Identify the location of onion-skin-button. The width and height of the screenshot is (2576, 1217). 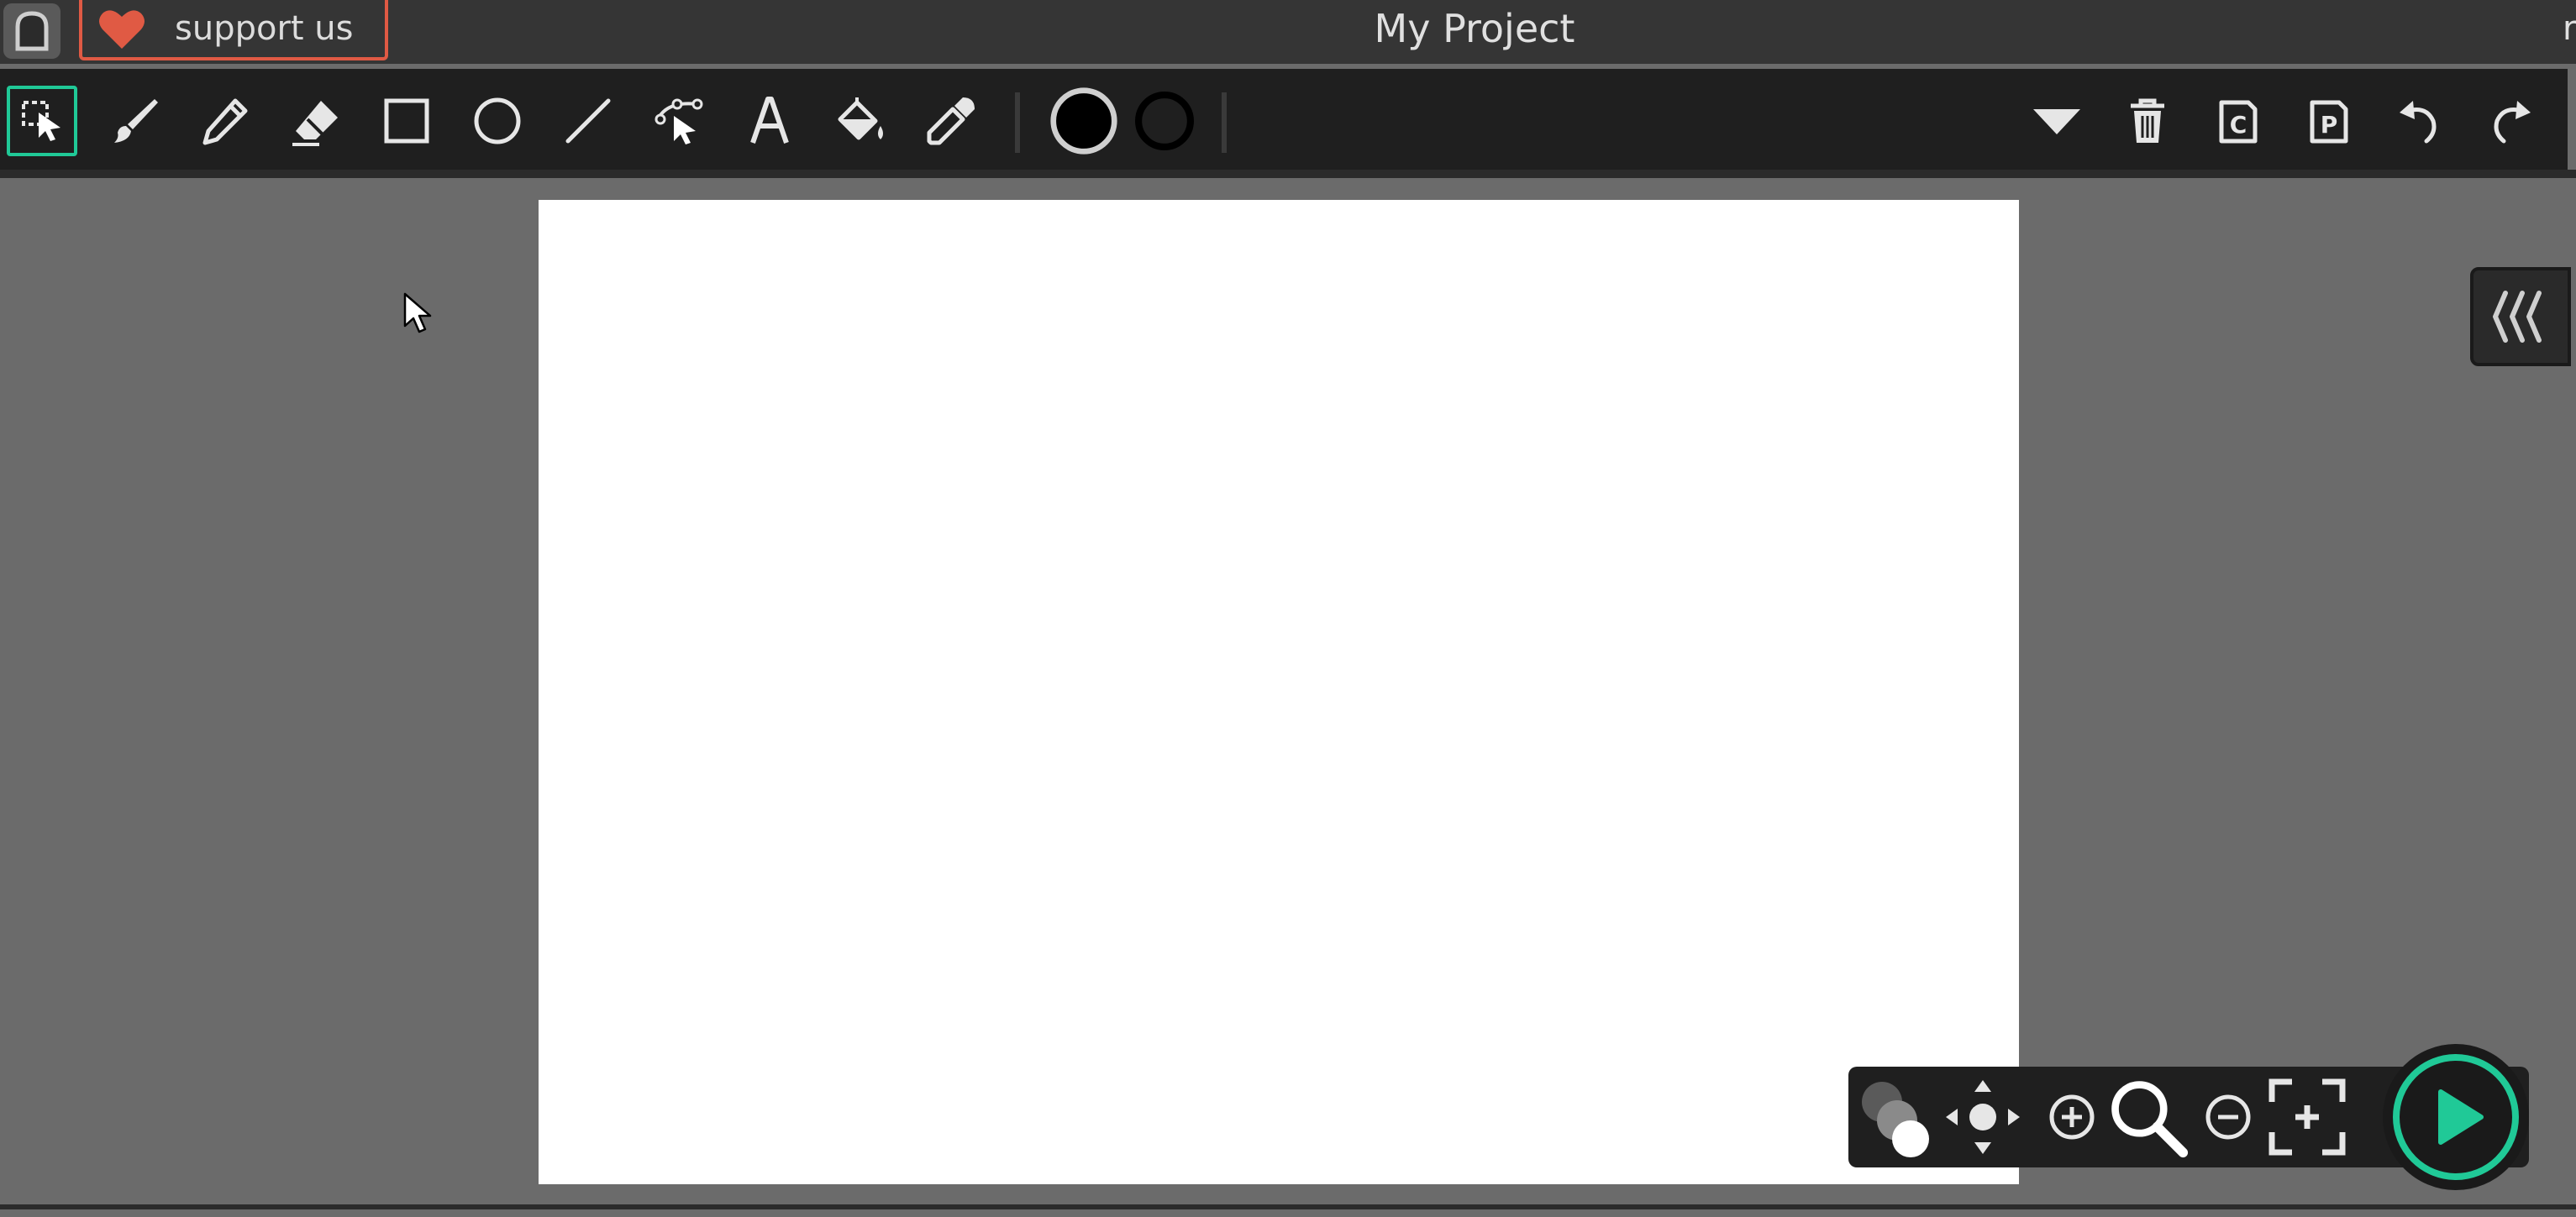
(1895, 1117).